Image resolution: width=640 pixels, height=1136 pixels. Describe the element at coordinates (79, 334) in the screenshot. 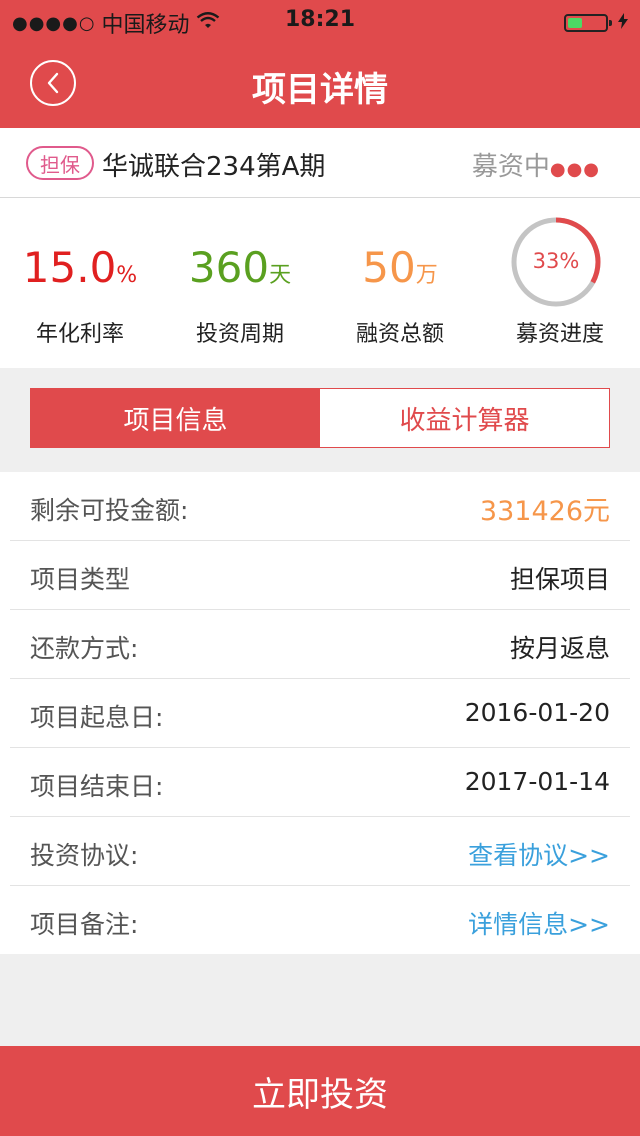

I see `rate-label: 年化利率` at that location.